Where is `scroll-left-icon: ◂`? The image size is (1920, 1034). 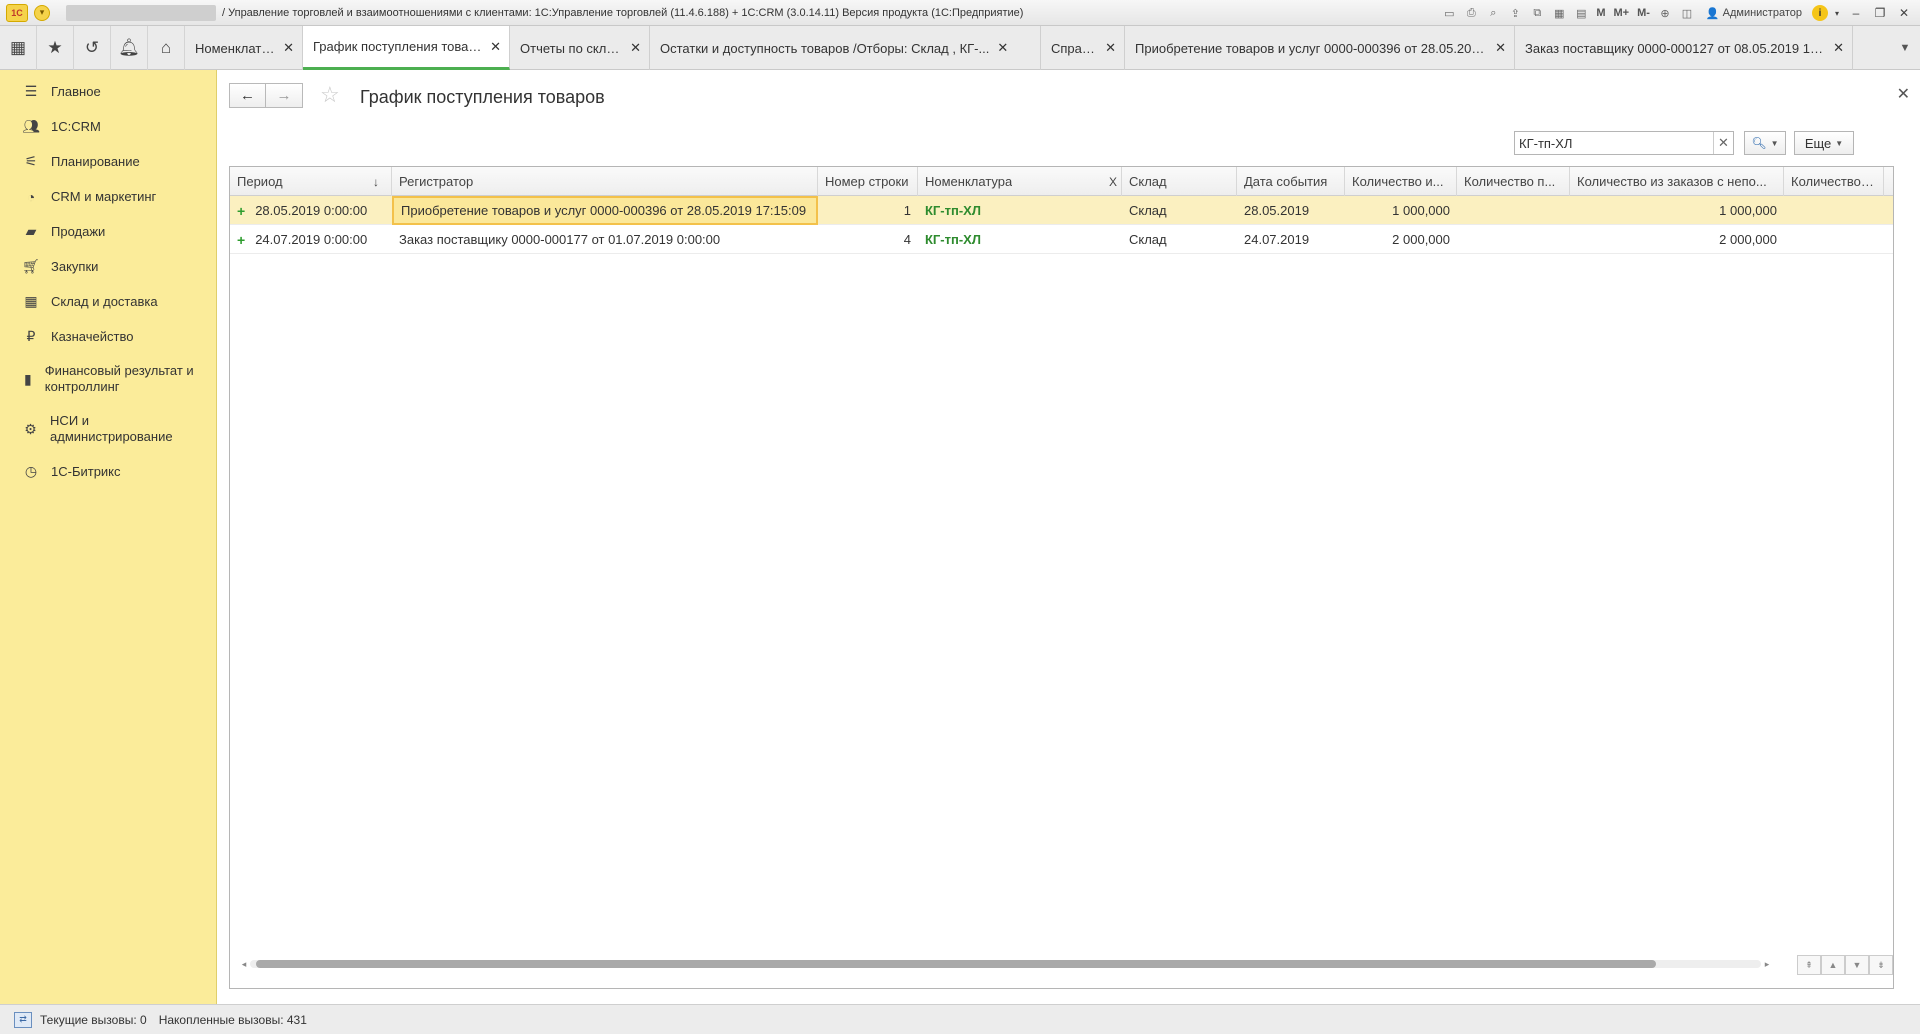
scroll-left-icon: ◂ is located at coordinates (244, 964).